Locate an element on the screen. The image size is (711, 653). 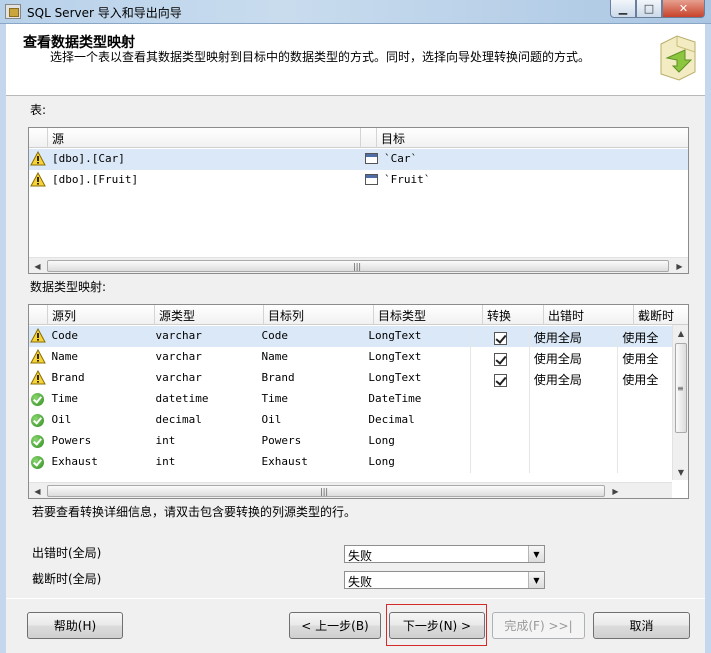
source-type-cell: datetime is located at coordinates (182, 398).